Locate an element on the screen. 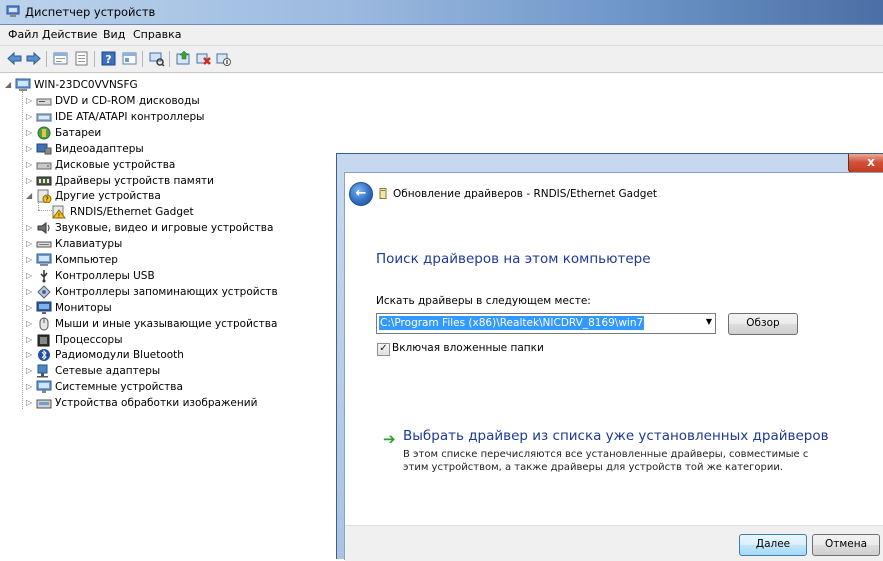 The image size is (883, 561). tree-category: ▷ Мыши и иные указывающие устройства is located at coordinates (151, 324).